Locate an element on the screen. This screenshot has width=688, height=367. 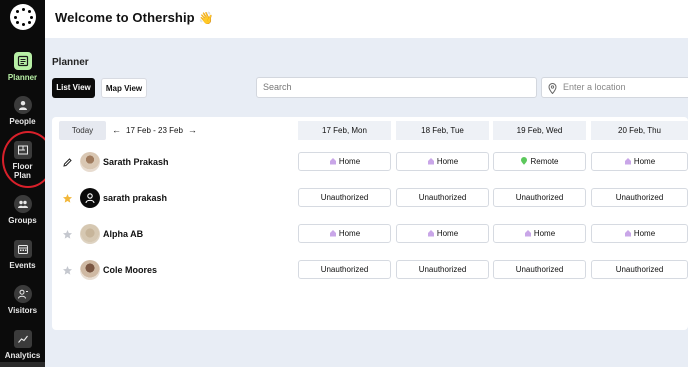
date-range-label: 17 Feb - 23 Feb is located at coordinates (154, 130).